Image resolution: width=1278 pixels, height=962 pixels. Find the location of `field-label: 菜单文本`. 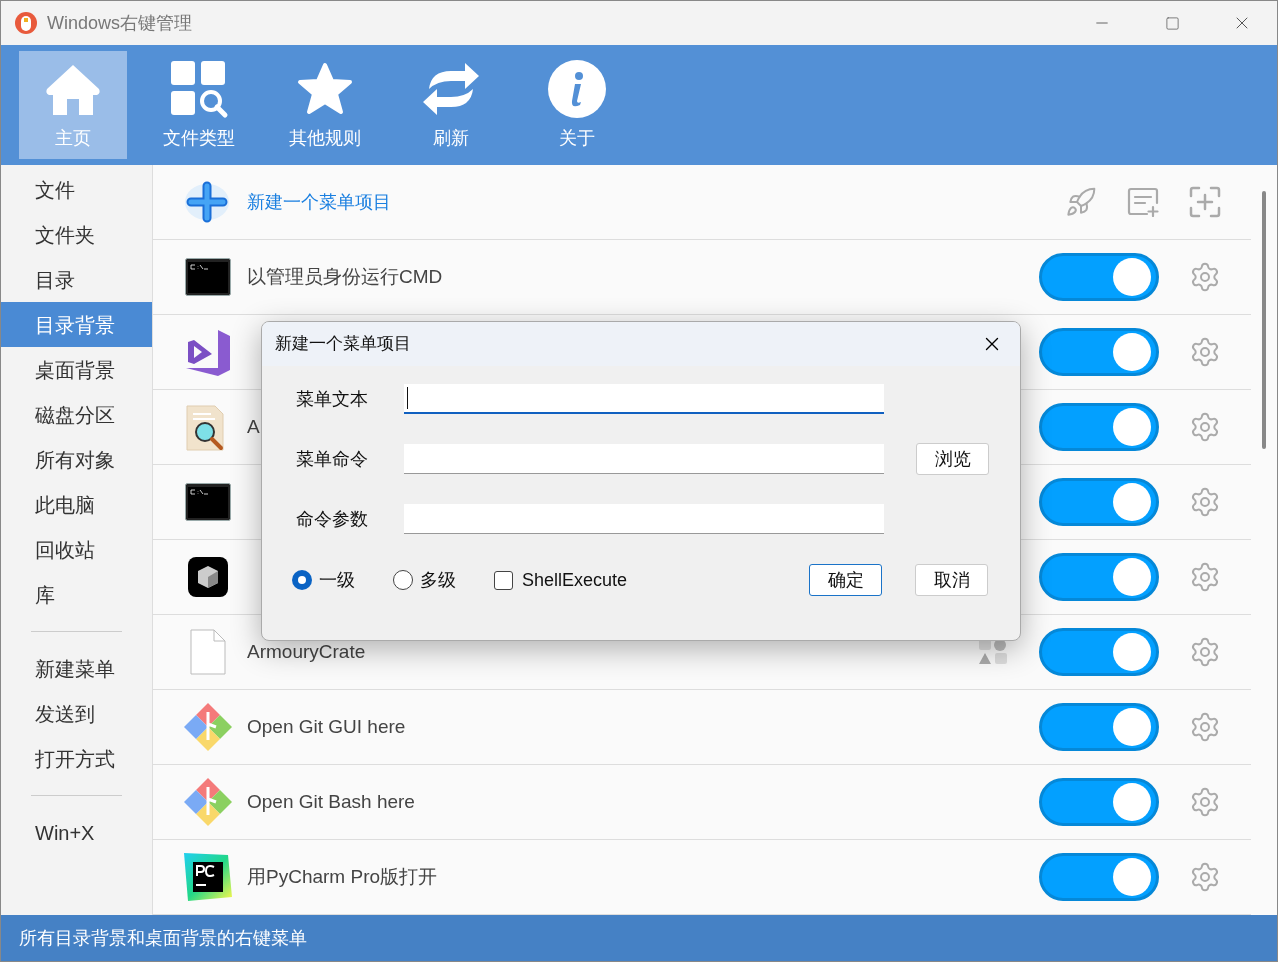

field-label: 菜单文本 is located at coordinates (332, 399).